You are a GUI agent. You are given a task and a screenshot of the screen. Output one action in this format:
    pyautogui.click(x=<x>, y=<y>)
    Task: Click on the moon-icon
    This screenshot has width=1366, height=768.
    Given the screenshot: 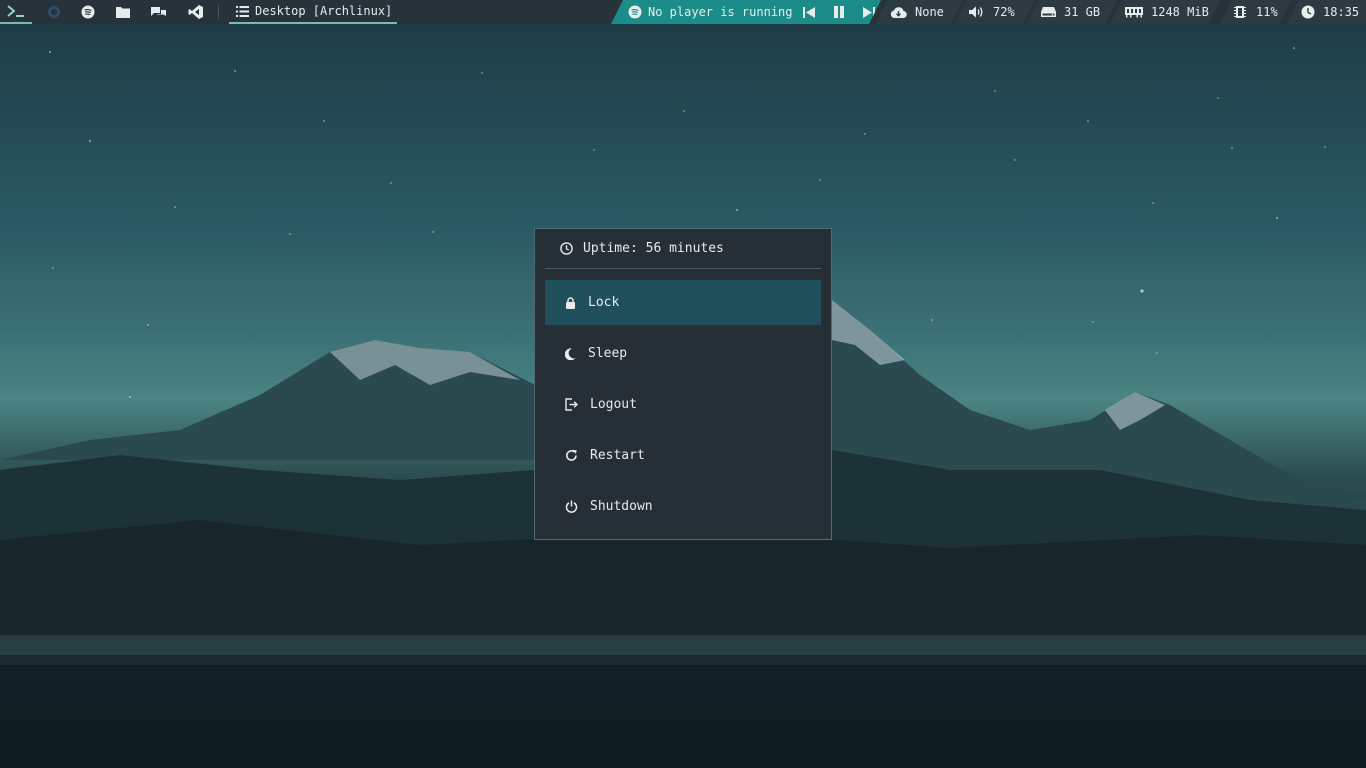 What is the action you would take?
    pyautogui.click(x=570, y=353)
    